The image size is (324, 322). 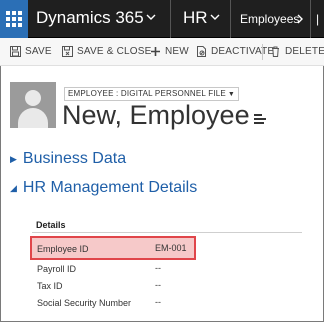 I want to click on collapse-arrow-icon: ◢, so click(x=13, y=187).